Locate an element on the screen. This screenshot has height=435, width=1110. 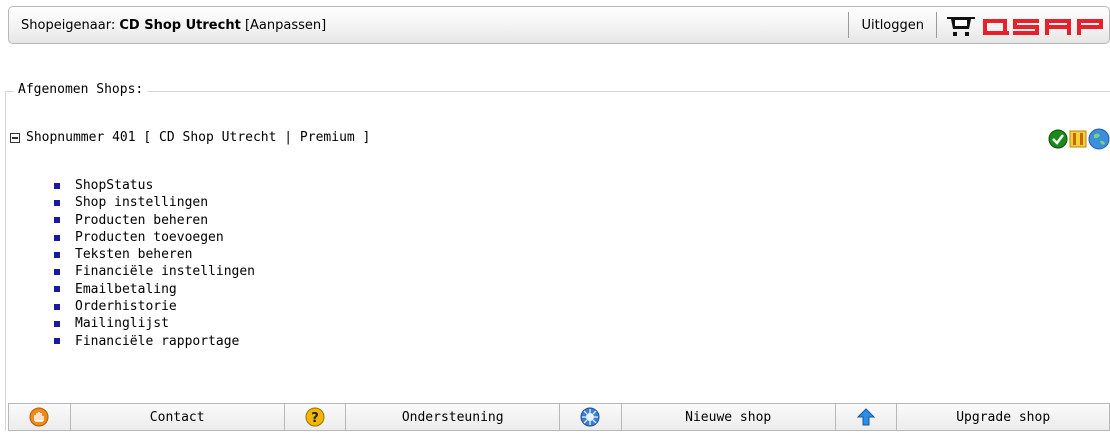
new-shop-icon-cell is located at coordinates (590, 417).